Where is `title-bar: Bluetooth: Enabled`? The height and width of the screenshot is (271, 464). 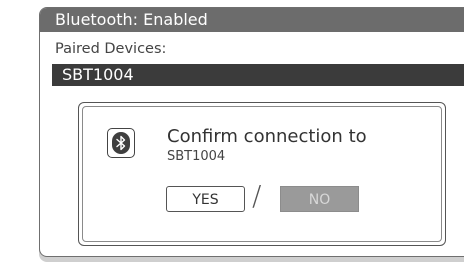 title-bar: Bluetooth: Enabled is located at coordinates (252, 20).